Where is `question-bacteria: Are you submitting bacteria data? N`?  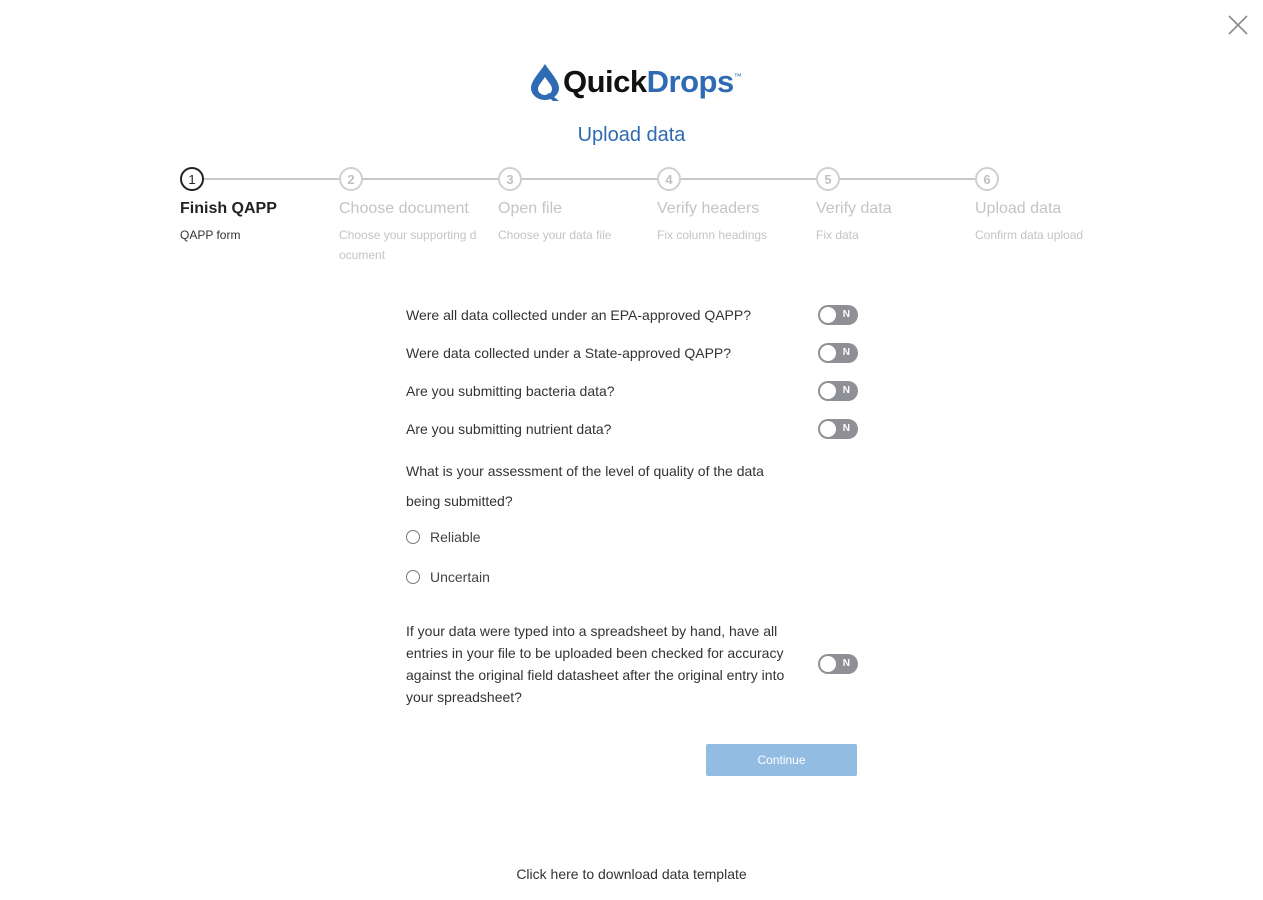 question-bacteria: Are you submitting bacteria data? N is located at coordinates (632, 391).